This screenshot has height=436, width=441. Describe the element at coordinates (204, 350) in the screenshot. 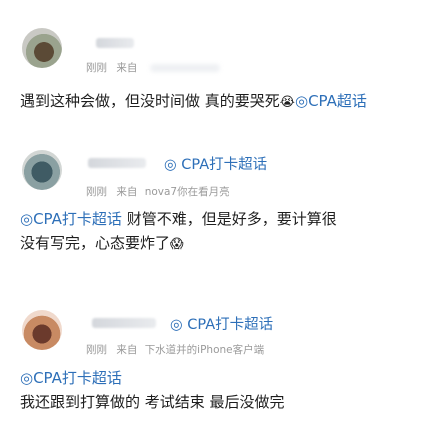

I see `post-device: 下水道并的iPhone客户端` at that location.